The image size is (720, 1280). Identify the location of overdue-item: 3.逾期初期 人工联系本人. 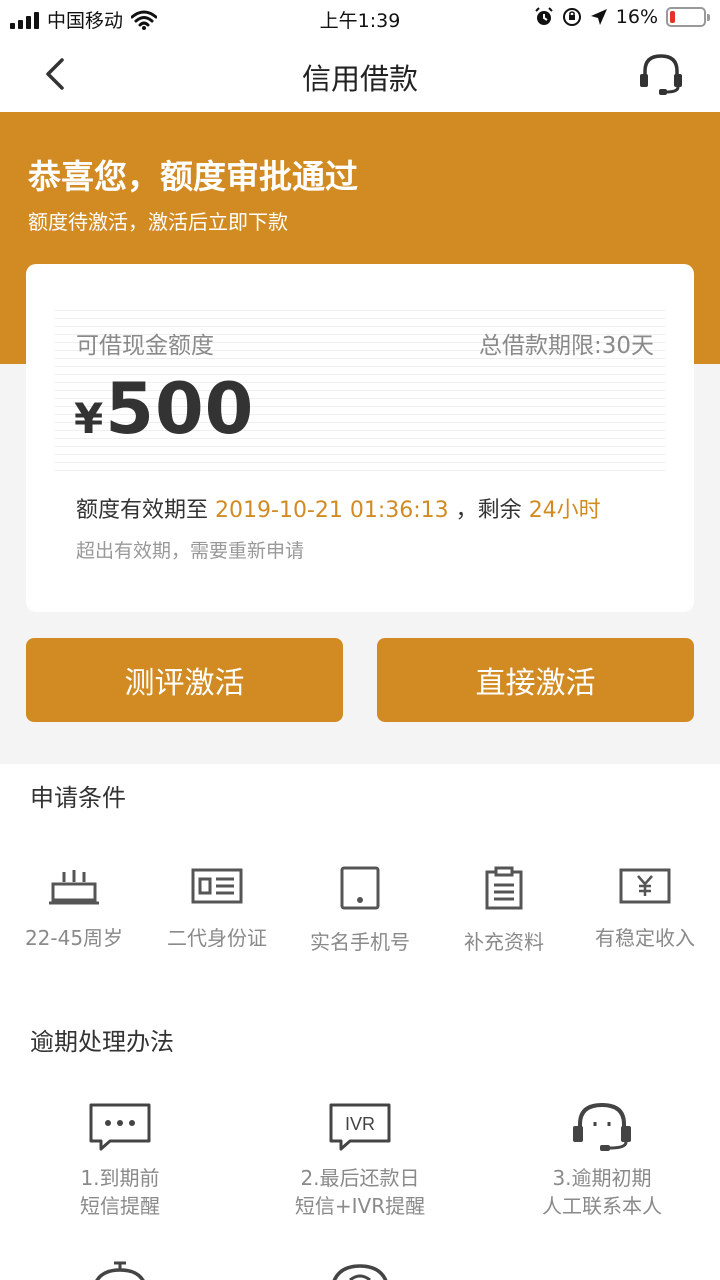
(601, 1161).